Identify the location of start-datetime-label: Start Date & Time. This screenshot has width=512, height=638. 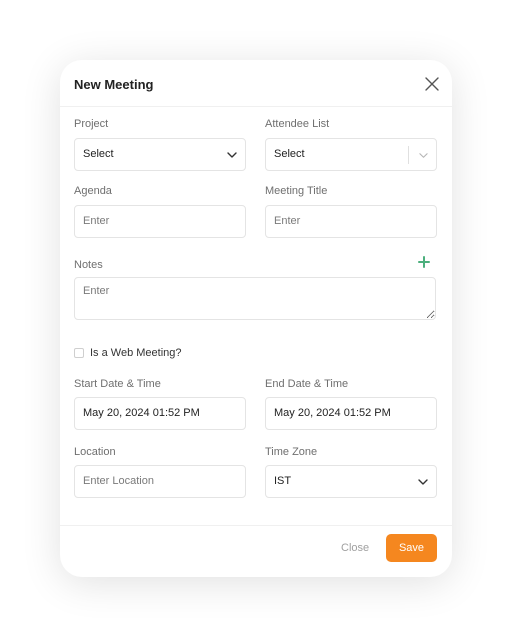
(117, 384).